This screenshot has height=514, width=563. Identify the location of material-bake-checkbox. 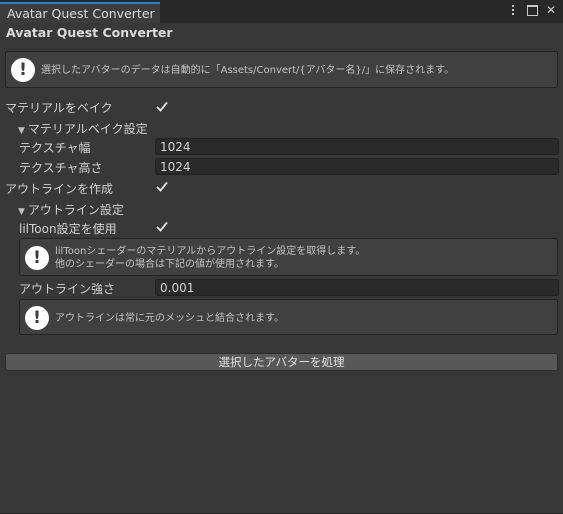
(162, 106).